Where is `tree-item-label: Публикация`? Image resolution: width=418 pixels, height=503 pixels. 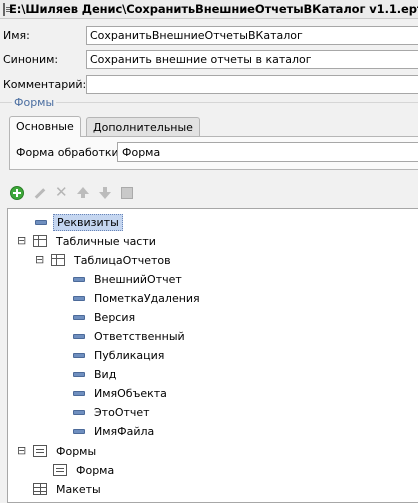
tree-item-label: Публикация is located at coordinates (129, 355).